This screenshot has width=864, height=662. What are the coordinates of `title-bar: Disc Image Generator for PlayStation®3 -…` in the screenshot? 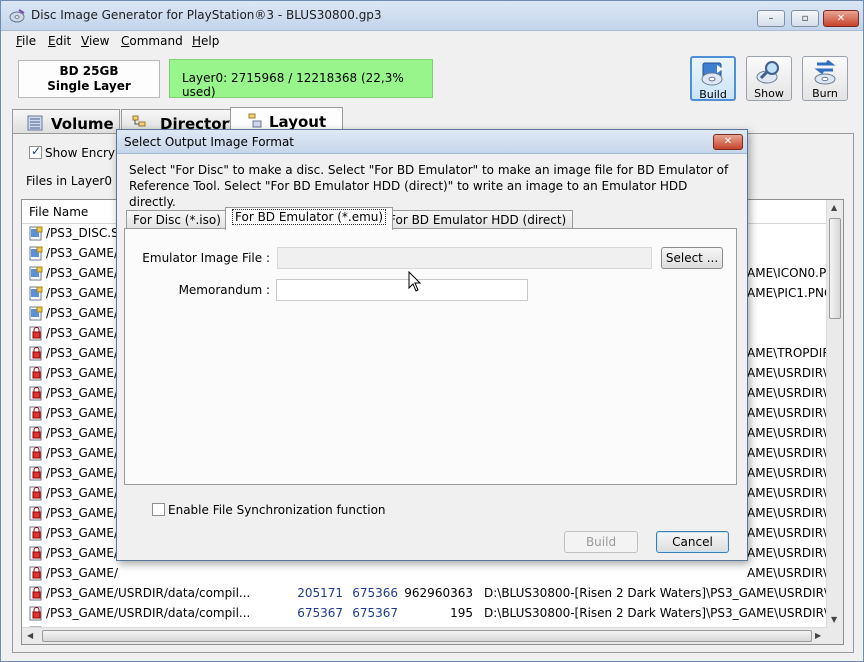 It's located at (432, 16).